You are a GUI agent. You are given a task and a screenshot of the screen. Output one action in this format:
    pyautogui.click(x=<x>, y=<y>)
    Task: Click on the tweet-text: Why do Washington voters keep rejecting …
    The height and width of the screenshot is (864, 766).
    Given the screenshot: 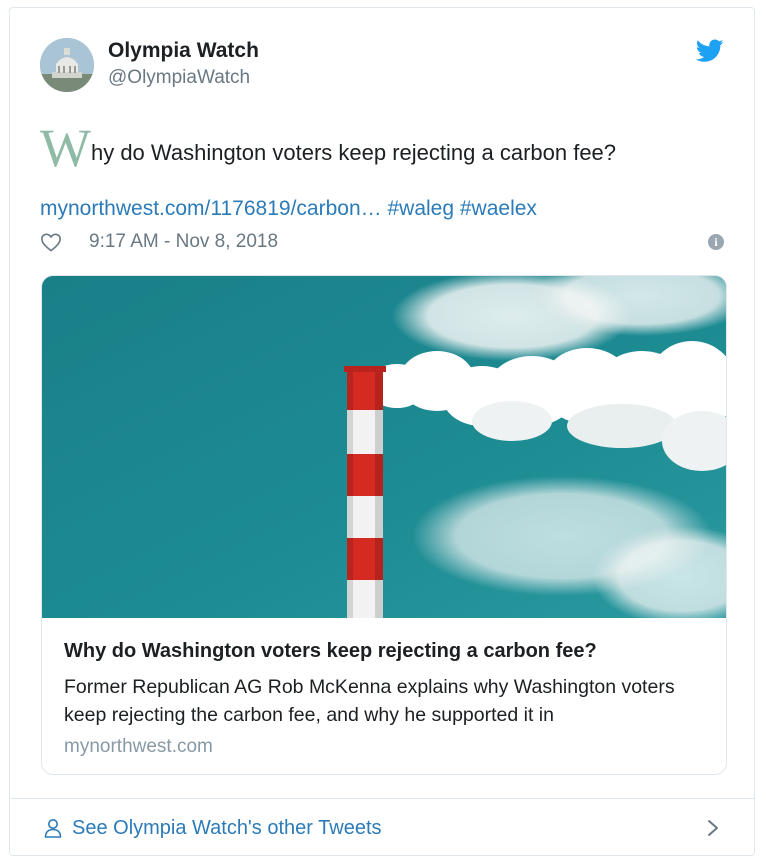 What is the action you would take?
    pyautogui.click(x=385, y=148)
    